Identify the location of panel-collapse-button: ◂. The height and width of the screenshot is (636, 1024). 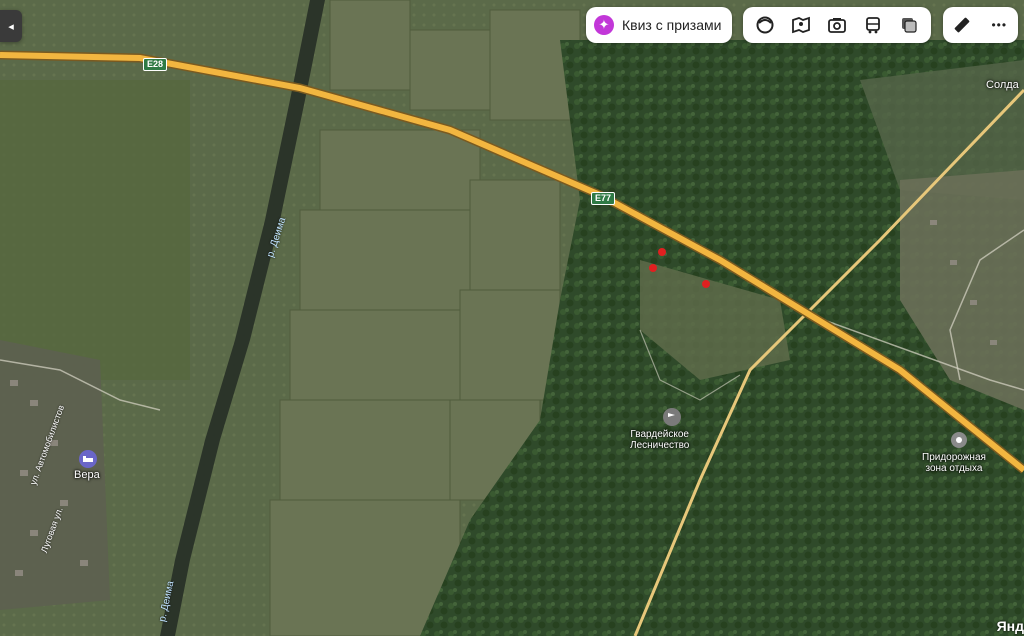
(11, 26).